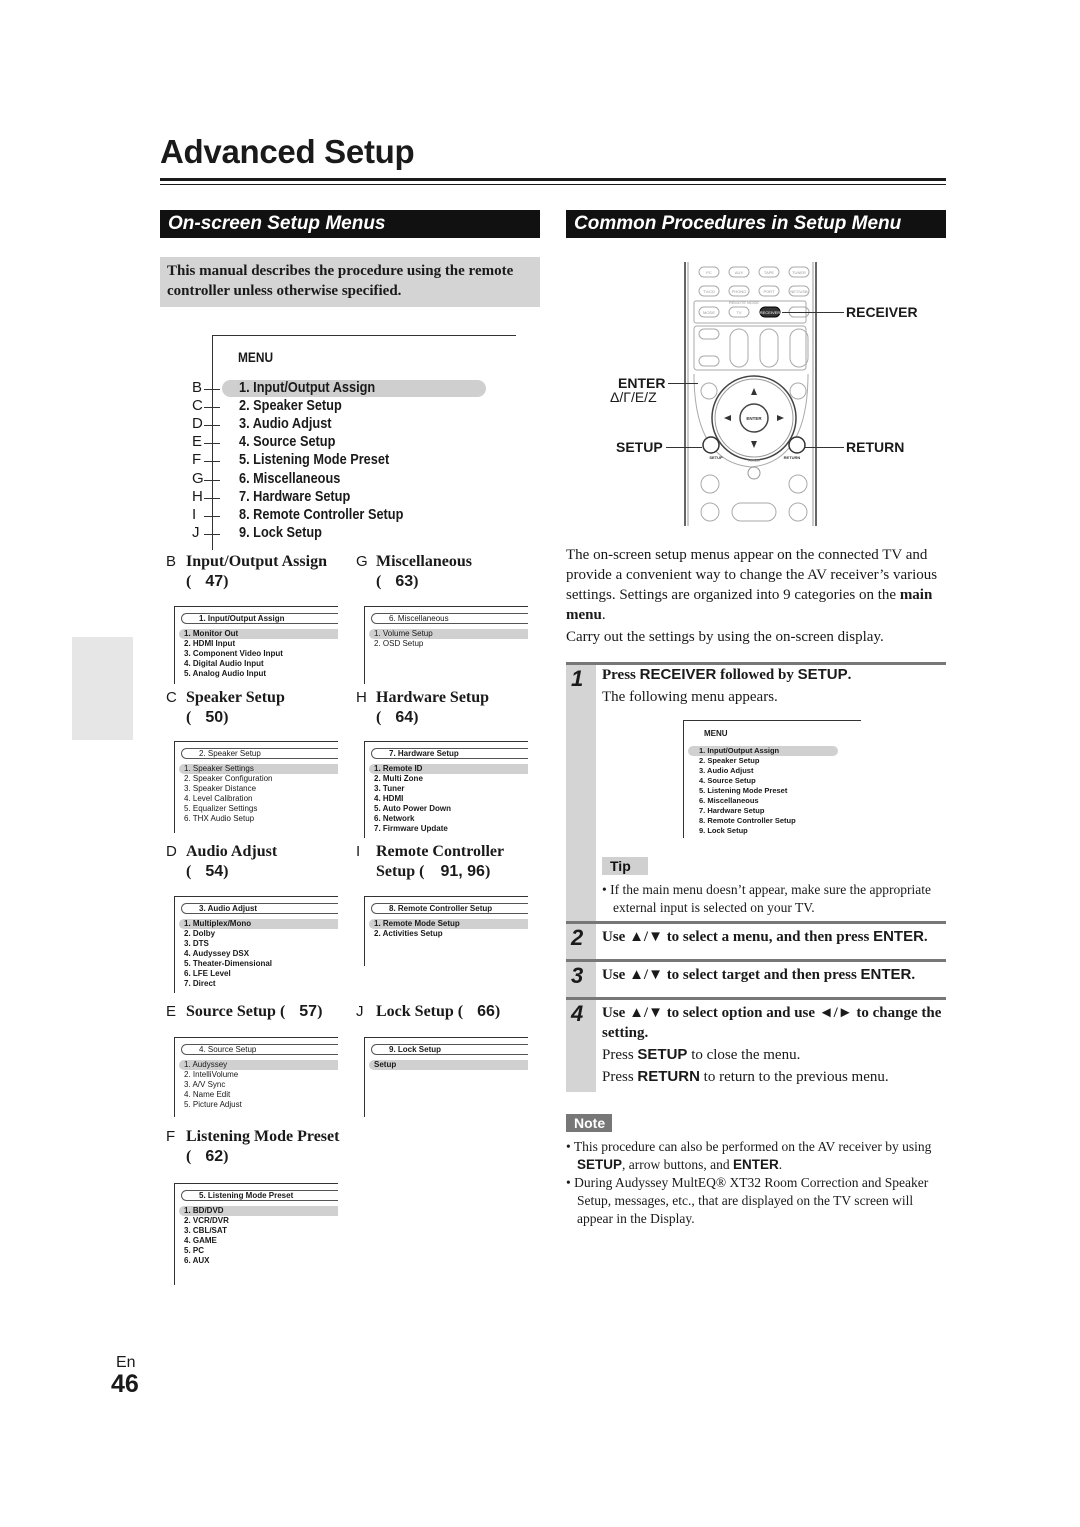 Image resolution: width=1080 pixels, height=1527 pixels. I want to click on submenu-title-line2: Setup ( 91, 96), so click(430, 872).